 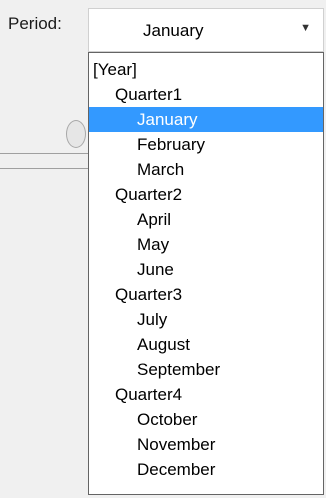 I want to click on dropdown-item-may: May, so click(x=206, y=244).